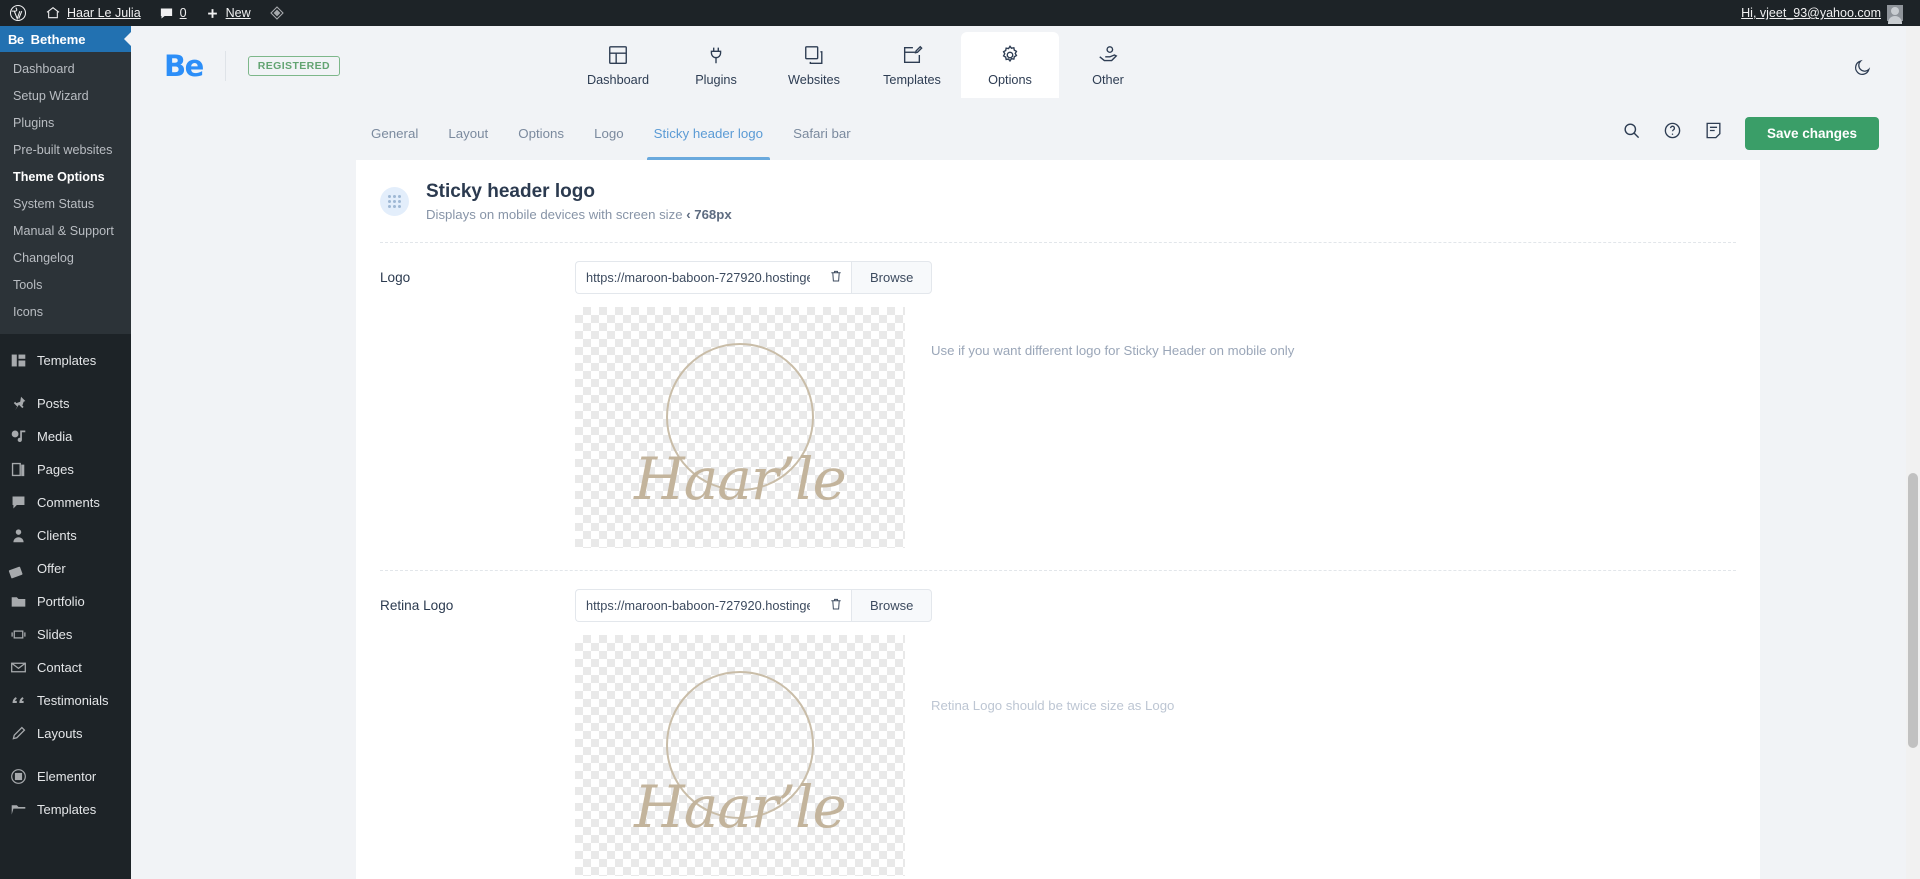  What do you see at coordinates (236, 66) in the screenshot?
I see `betheme-brand-group: Be REGISTERED` at bounding box center [236, 66].